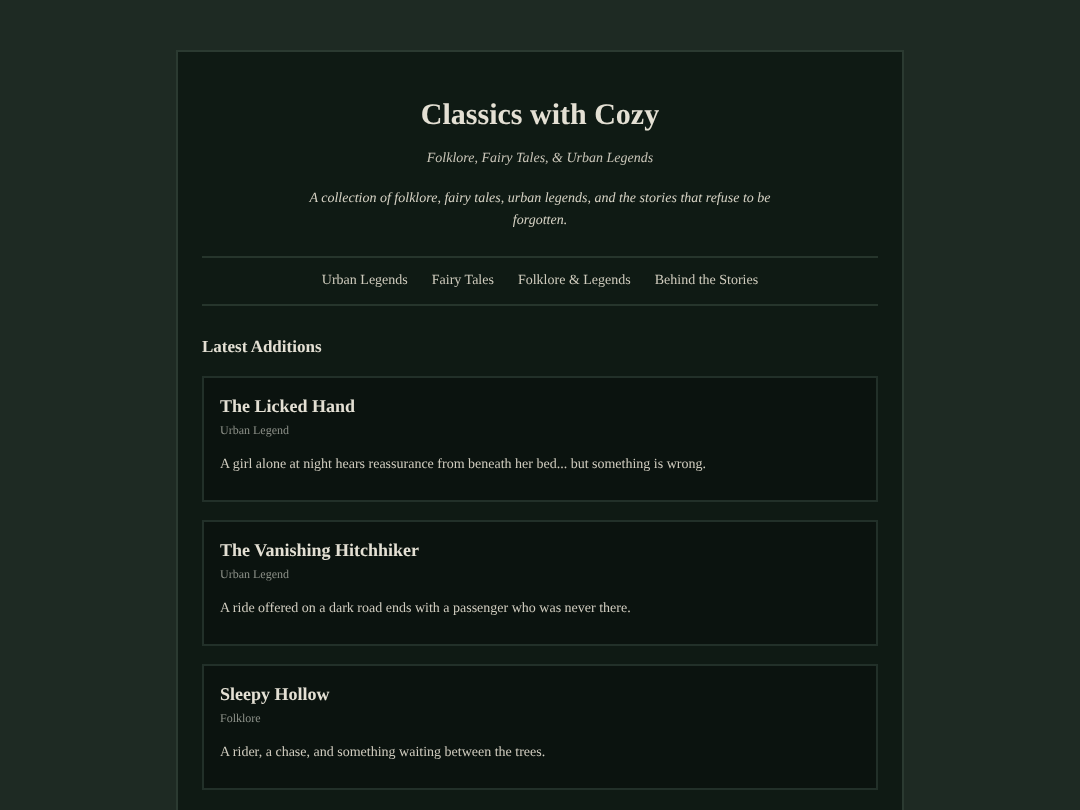 This screenshot has width=1080, height=810. What do you see at coordinates (289, 406) in the screenshot?
I see `story-title: The Licked Hand` at bounding box center [289, 406].